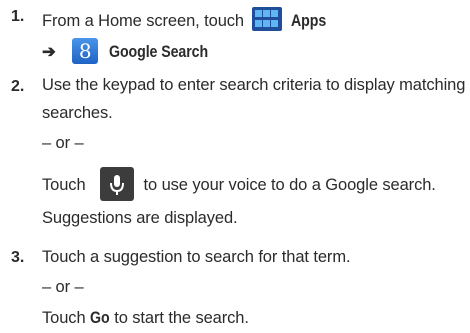  Describe the element at coordinates (18, 86) in the screenshot. I see `step-number: 2.` at that location.